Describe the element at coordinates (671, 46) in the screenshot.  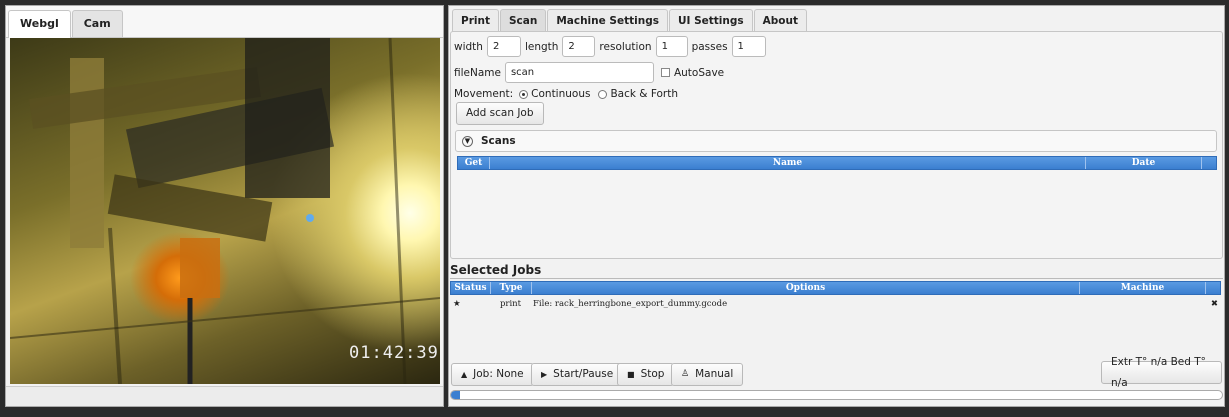
I see `resolution-input: 1` at that location.